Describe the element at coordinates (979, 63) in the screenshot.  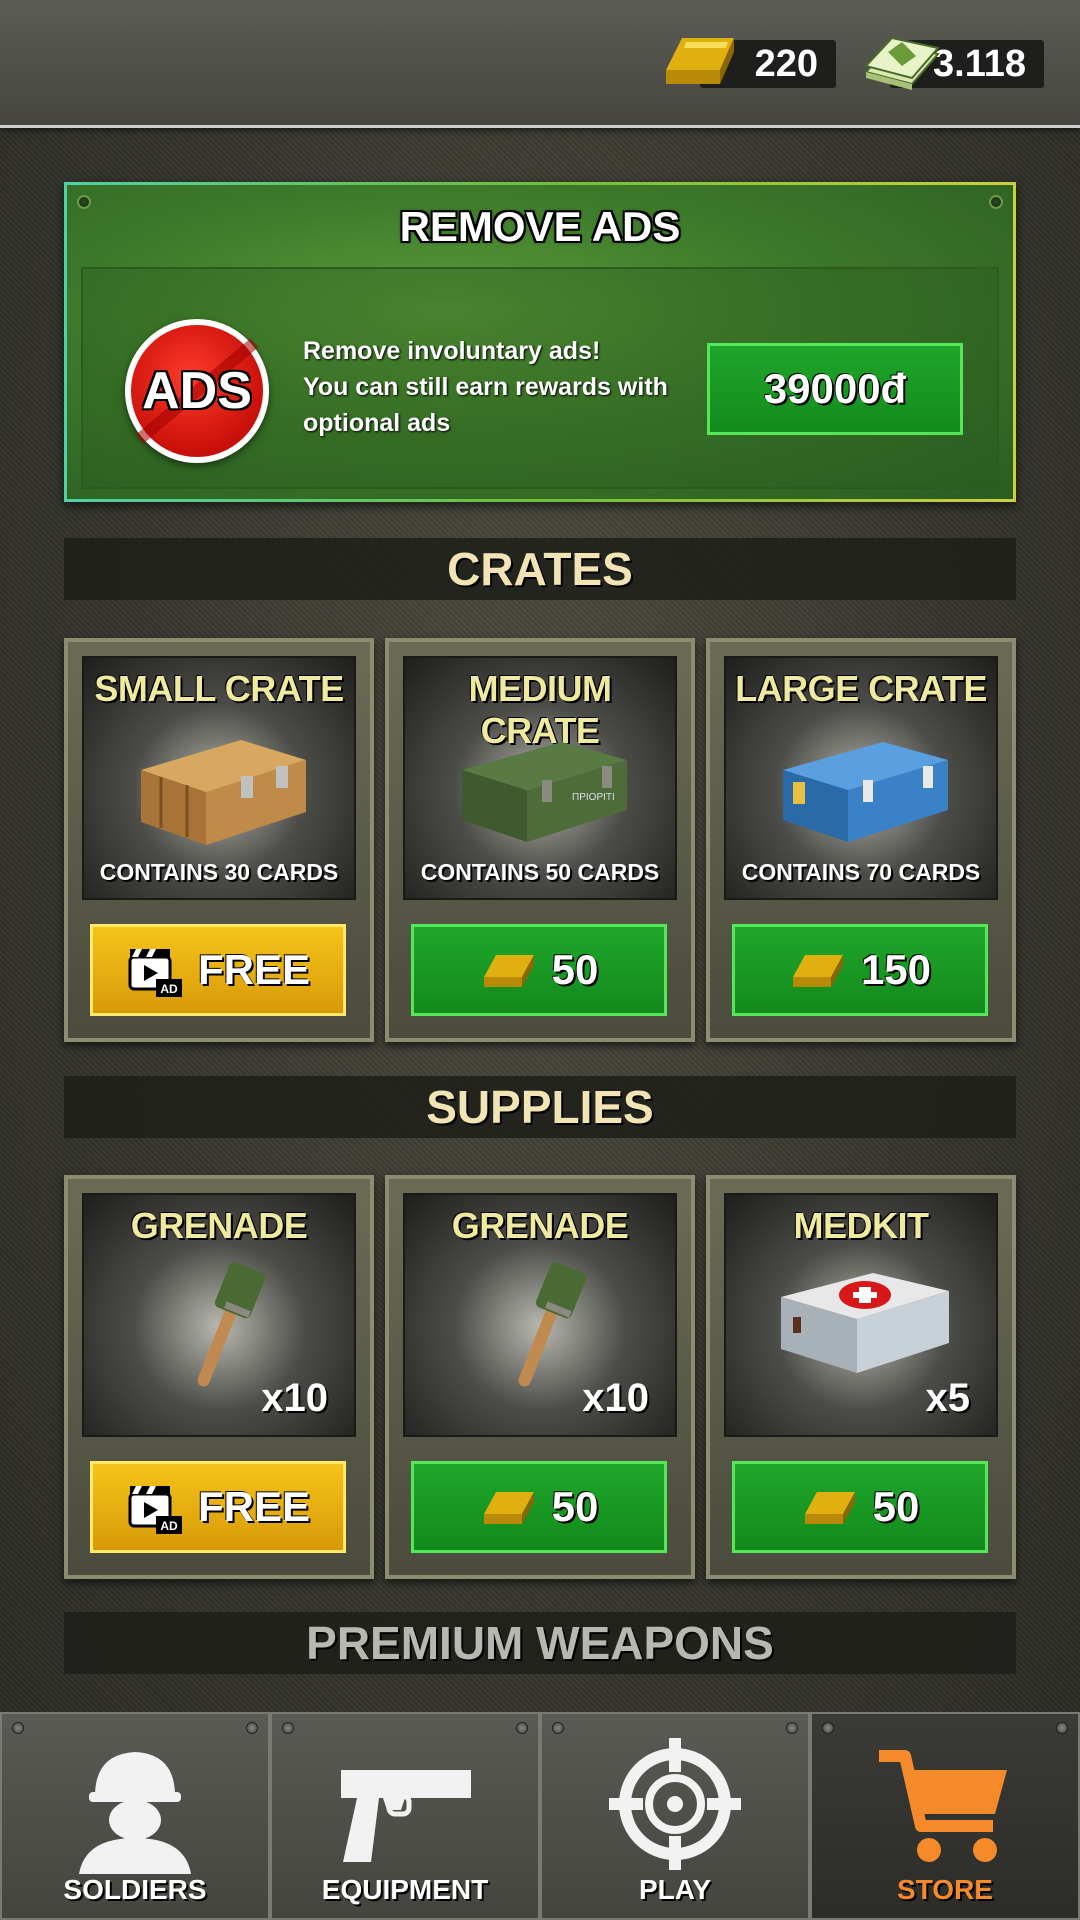
I see `cash-amount: 3.118` at that location.